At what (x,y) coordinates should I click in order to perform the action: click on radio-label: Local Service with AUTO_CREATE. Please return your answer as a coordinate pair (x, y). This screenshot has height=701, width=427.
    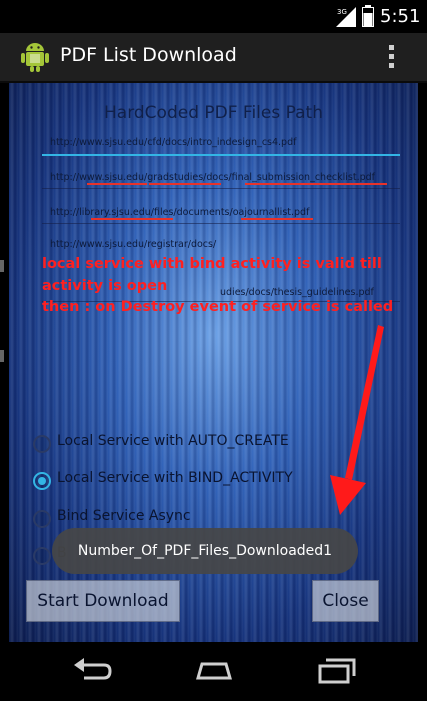
    Looking at the image, I should click on (173, 441).